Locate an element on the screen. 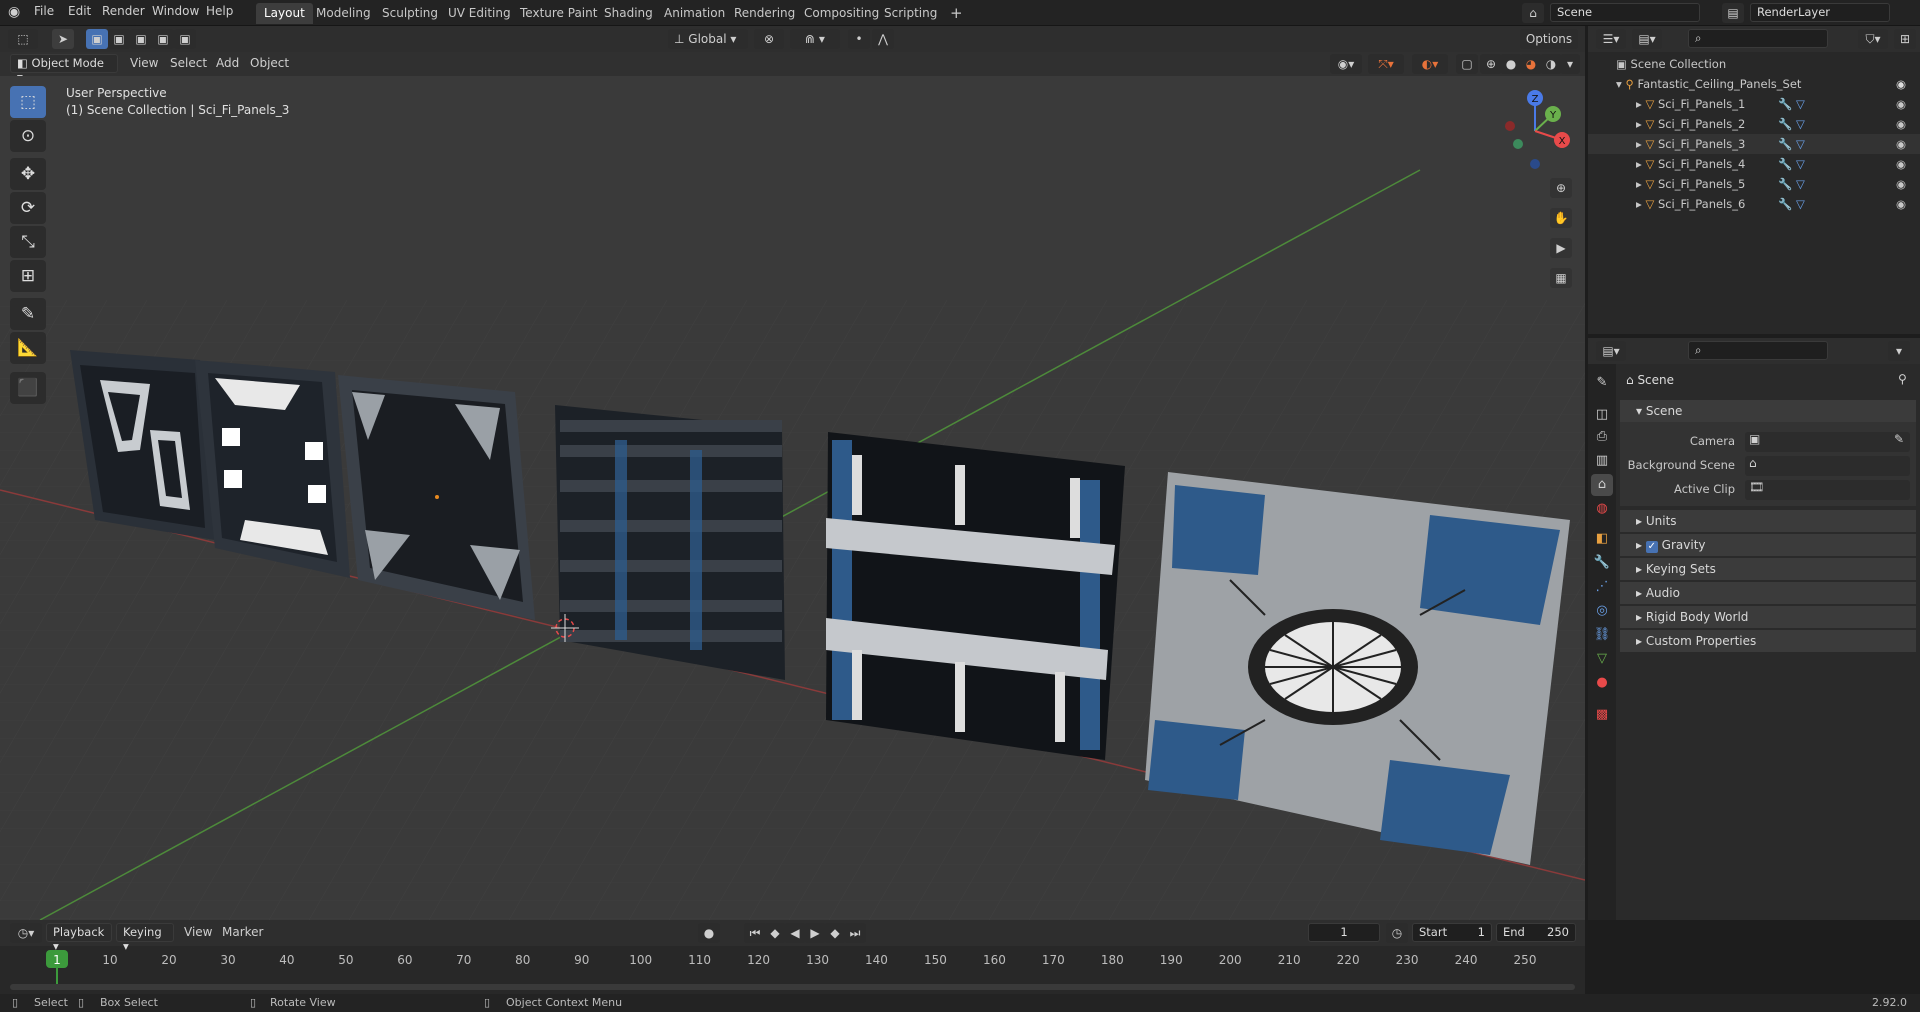  annotate-tool-icon: ✎ is located at coordinates (28, 314).